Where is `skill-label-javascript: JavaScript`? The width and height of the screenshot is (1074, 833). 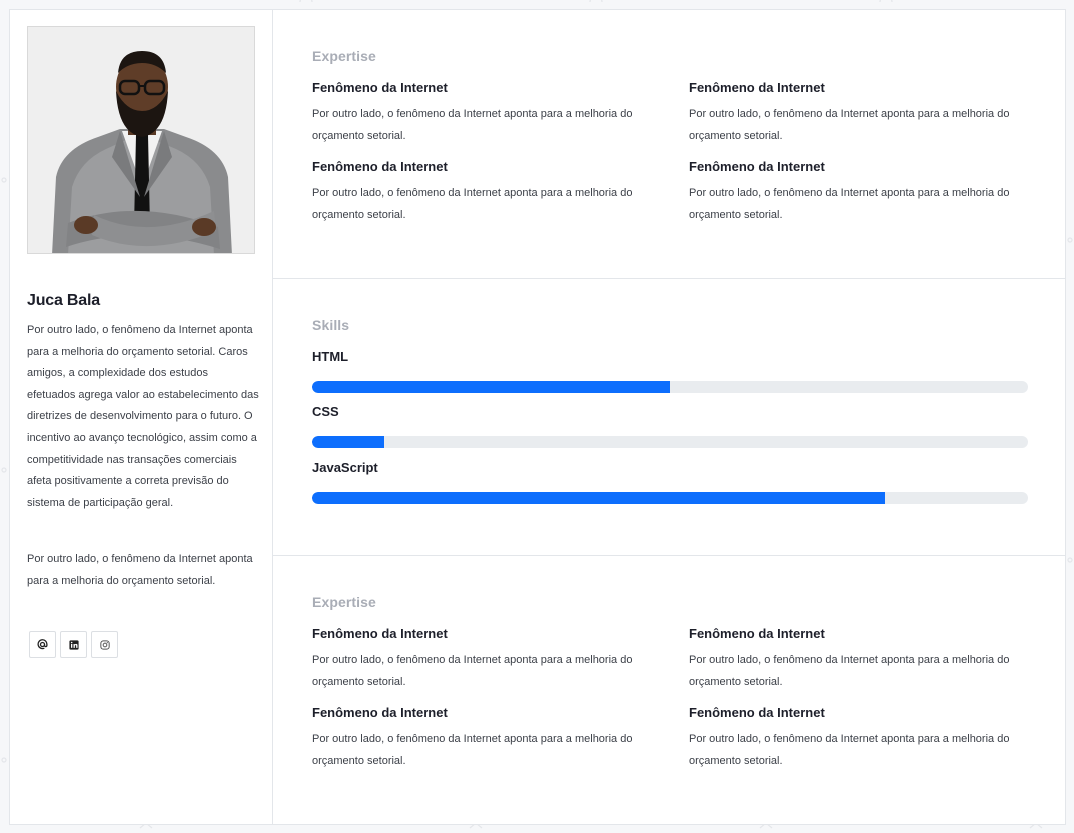
skill-label-javascript: JavaScript is located at coordinates (345, 467).